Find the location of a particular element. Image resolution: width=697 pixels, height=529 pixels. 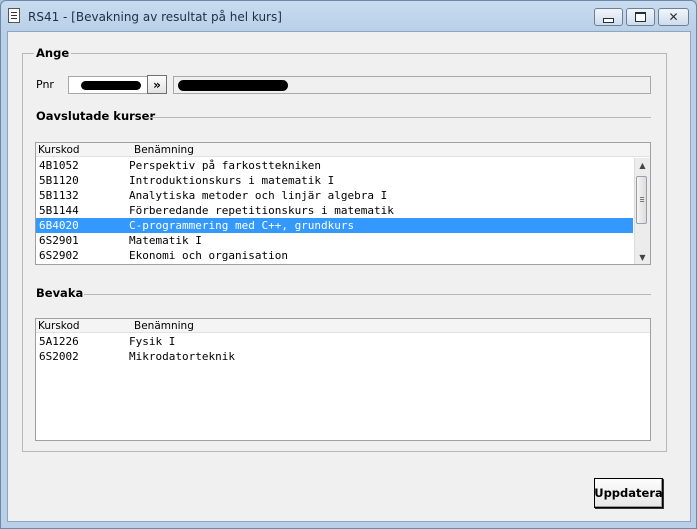

pnr-input is located at coordinates (108, 85).